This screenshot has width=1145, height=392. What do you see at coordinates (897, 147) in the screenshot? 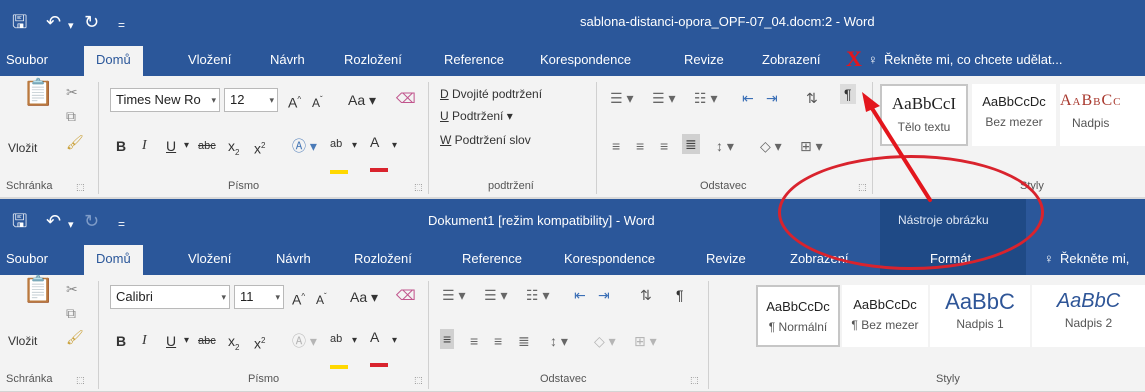
I see `annotation-arrow-icon` at bounding box center [897, 147].